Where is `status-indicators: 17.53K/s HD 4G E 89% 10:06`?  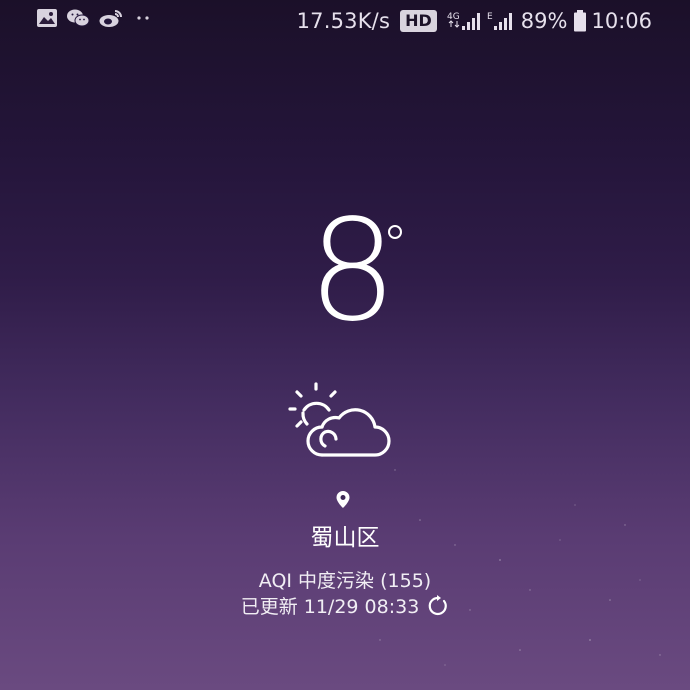
status-indicators: 17.53K/s HD 4G E 89% 10:06 is located at coordinates (474, 21).